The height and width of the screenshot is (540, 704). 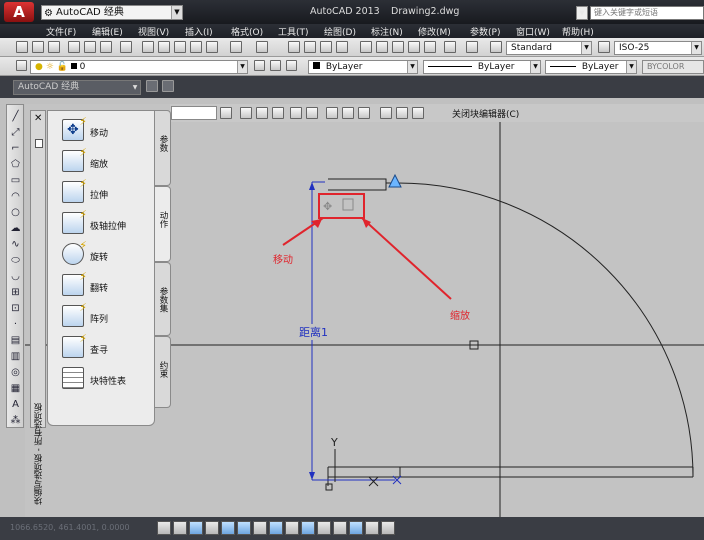 I want to click on object-snap-icon, so click(x=244, y=528).